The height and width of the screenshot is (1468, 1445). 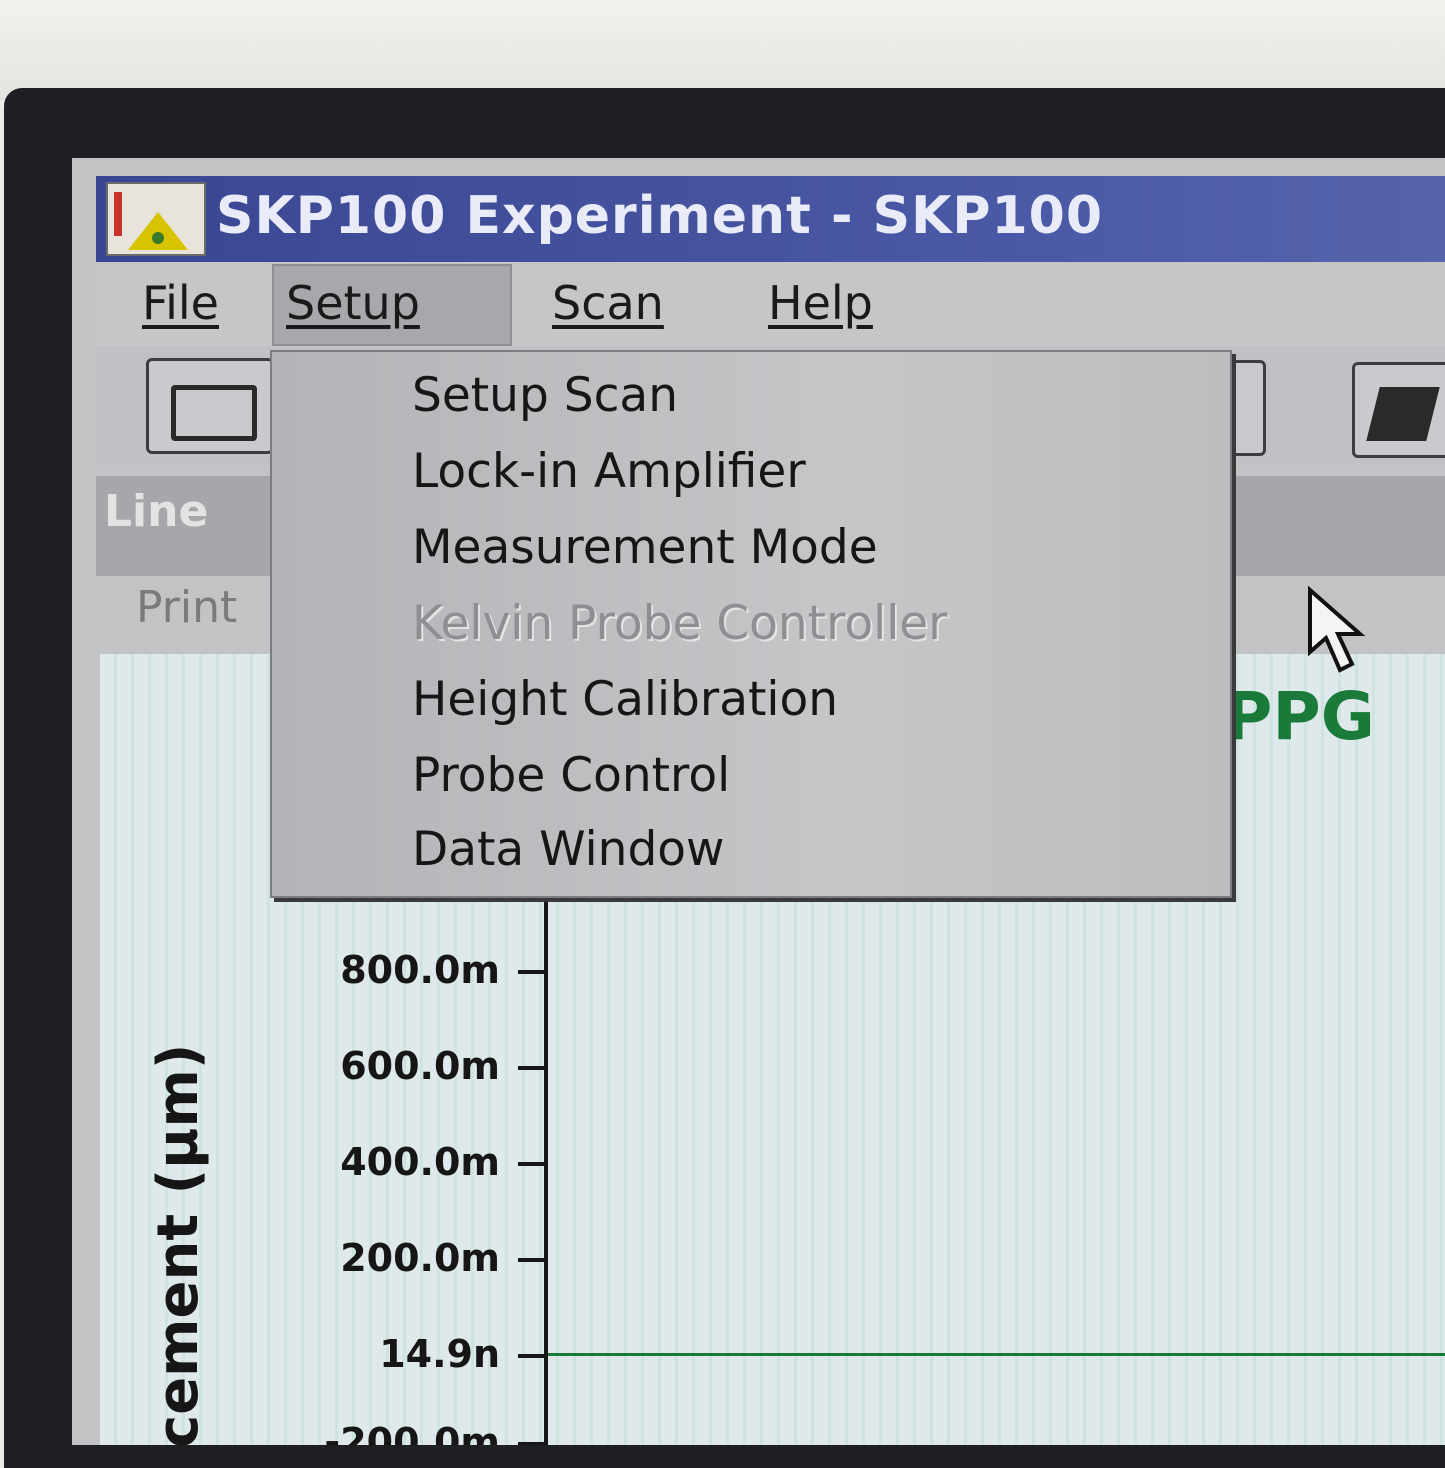 I want to click on plot-label: PPG, so click(x=1299, y=716).